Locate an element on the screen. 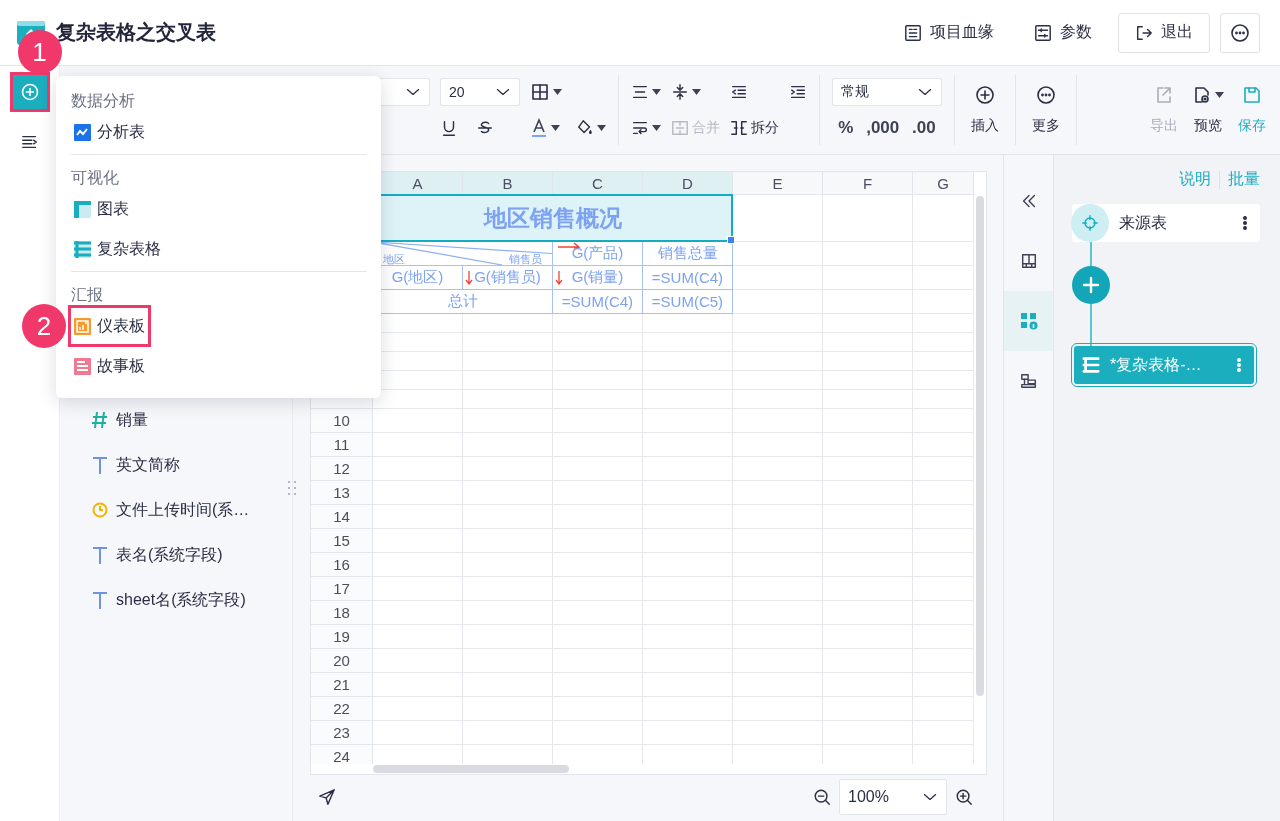 This screenshot has height=821, width=1280. column-header: G is located at coordinates (943, 183).